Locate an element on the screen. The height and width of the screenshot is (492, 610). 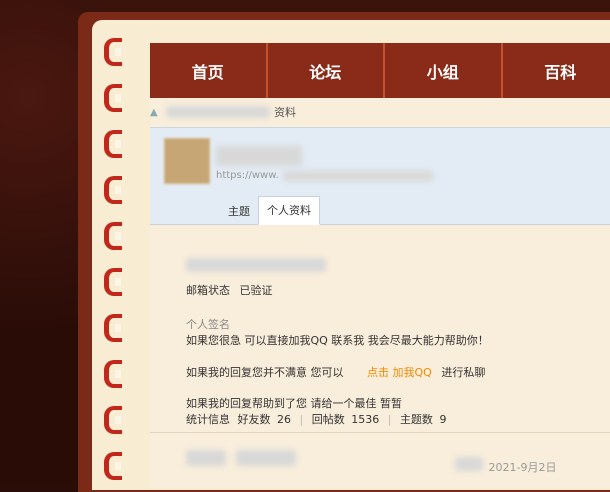
tab-profile: 个人资料 is located at coordinates (289, 210).